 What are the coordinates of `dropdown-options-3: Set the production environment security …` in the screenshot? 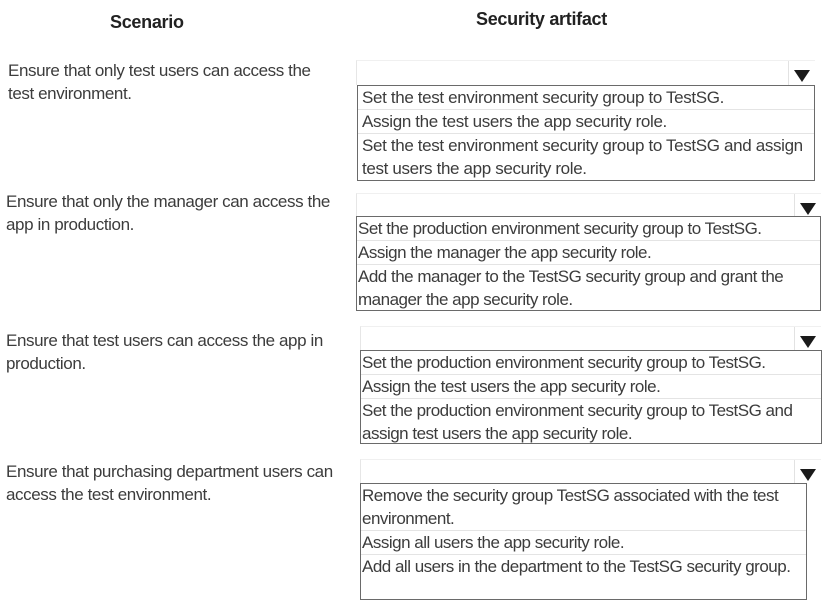 It's located at (591, 397).